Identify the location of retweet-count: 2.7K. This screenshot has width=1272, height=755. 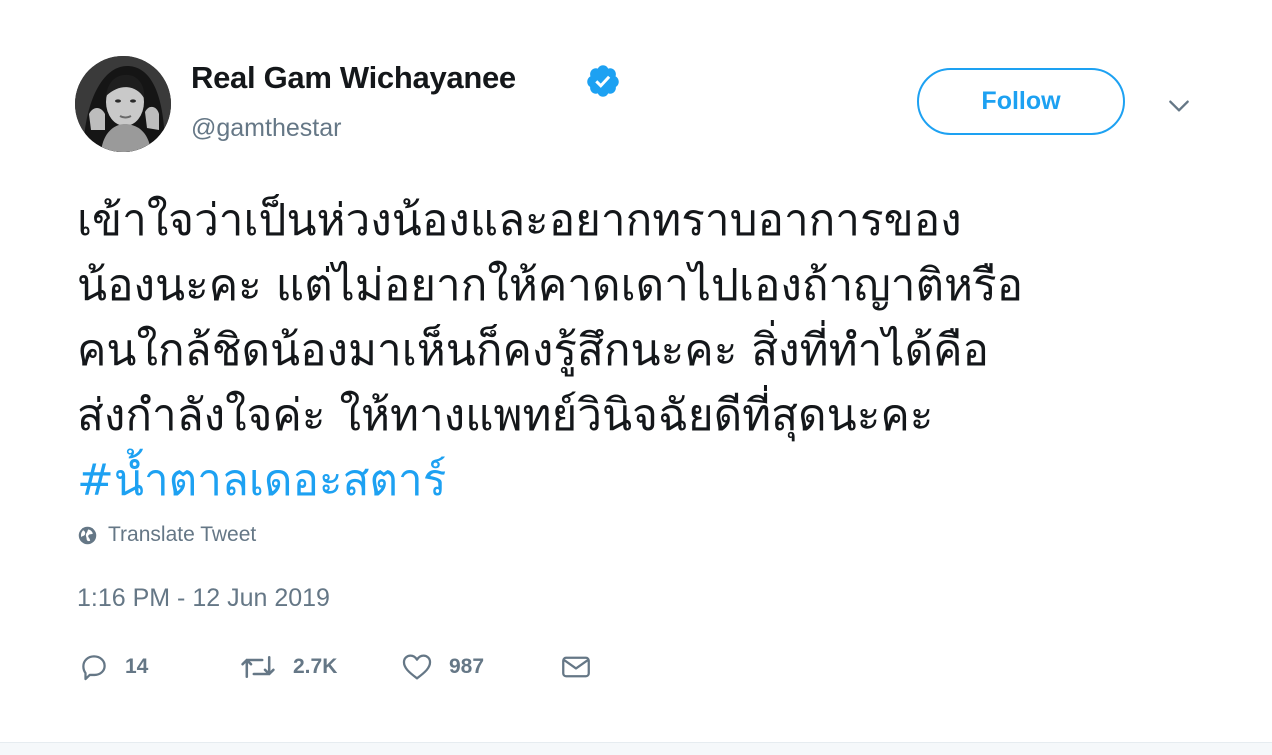
(315, 666).